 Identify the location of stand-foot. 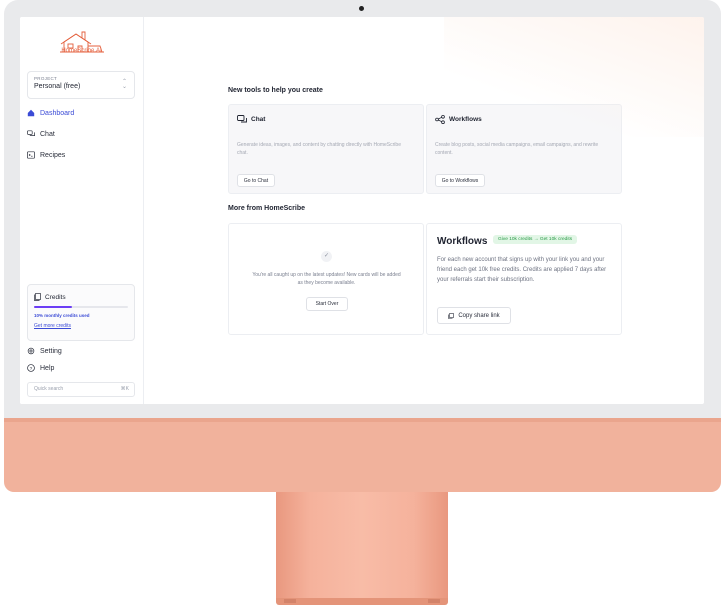
(362, 601).